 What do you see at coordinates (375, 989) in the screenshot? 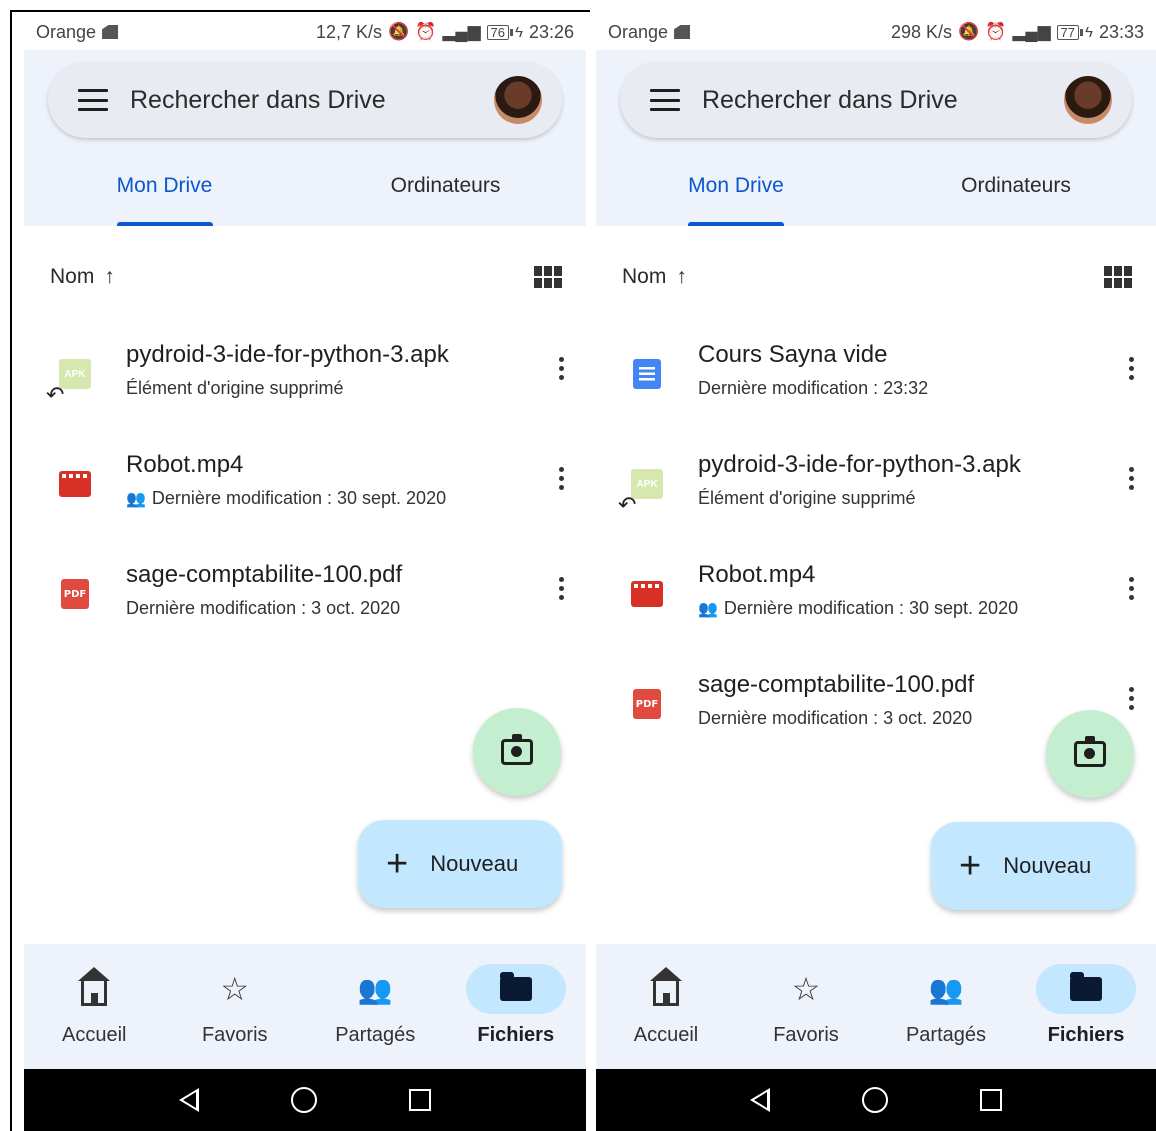
I see `people-icon: 👥` at bounding box center [375, 989].